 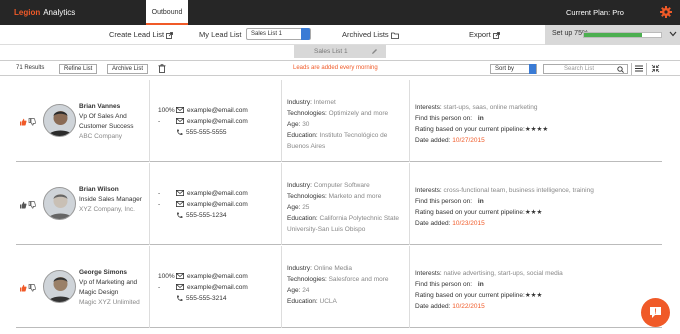 I want to click on chat-button: !, so click(x=655, y=312).